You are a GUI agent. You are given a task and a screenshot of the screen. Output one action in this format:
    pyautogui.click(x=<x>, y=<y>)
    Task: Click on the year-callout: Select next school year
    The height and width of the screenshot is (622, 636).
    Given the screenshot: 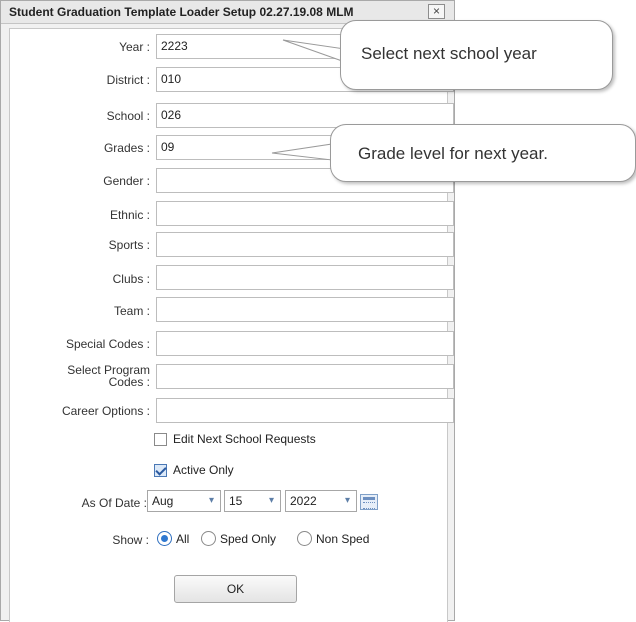 What is the action you would take?
    pyautogui.click(x=476, y=55)
    